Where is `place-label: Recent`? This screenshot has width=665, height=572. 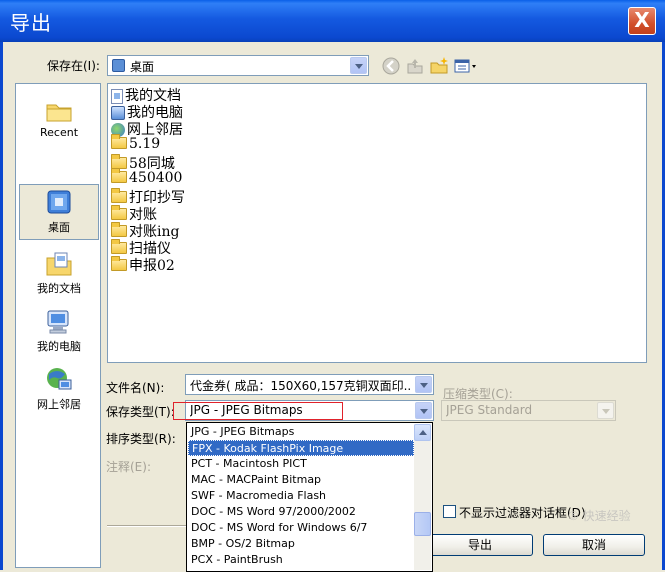
place-label: Recent is located at coordinates (59, 132).